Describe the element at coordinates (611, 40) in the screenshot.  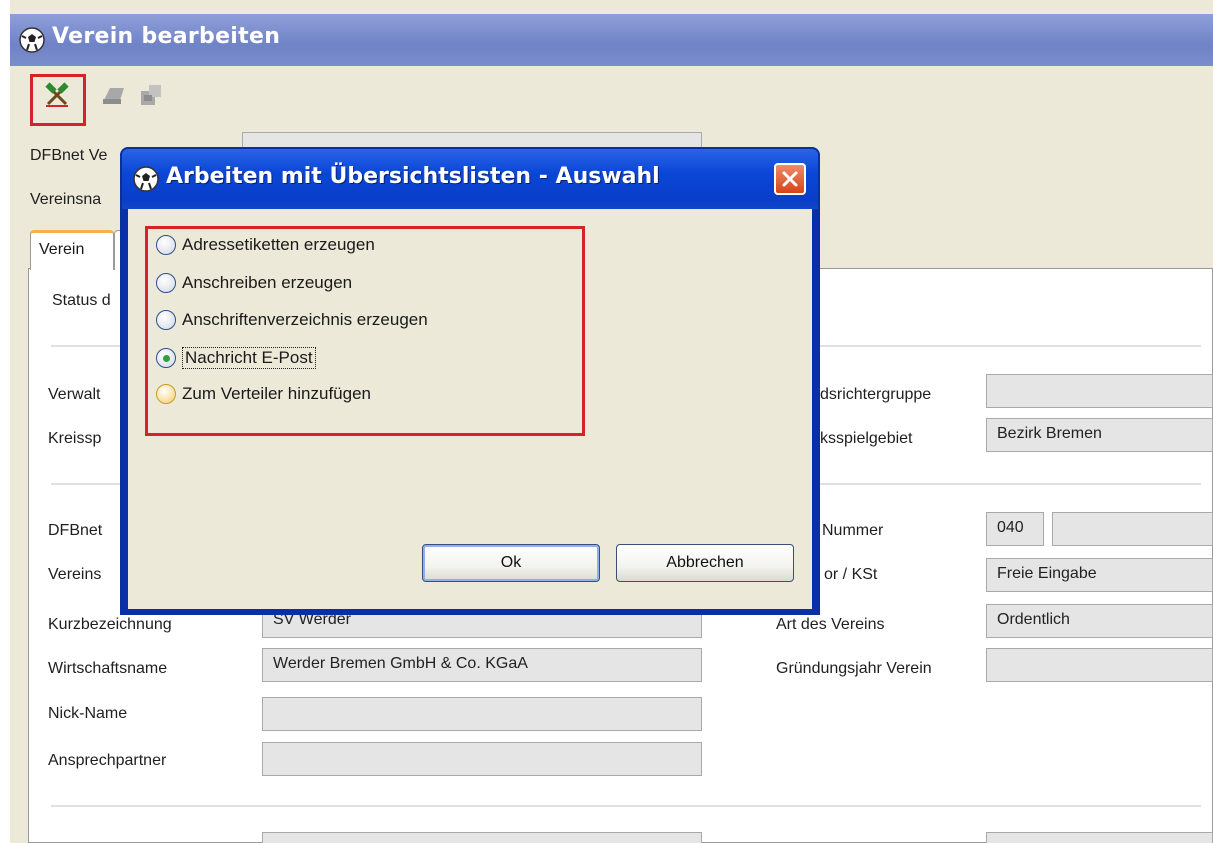
I see `window-titlebar: Verein bearbeiten` at that location.